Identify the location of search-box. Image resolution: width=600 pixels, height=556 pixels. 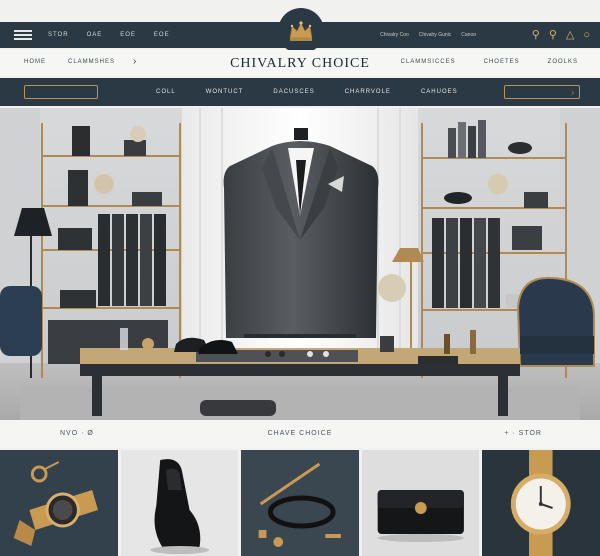
(61, 92).